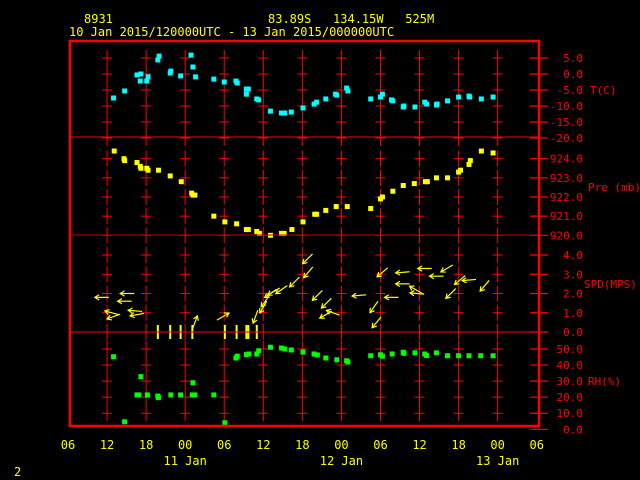 The image size is (640, 480). Describe the element at coordinates (573, 255) in the screenshot. I see `wind-tick-label: 4.0` at that location.